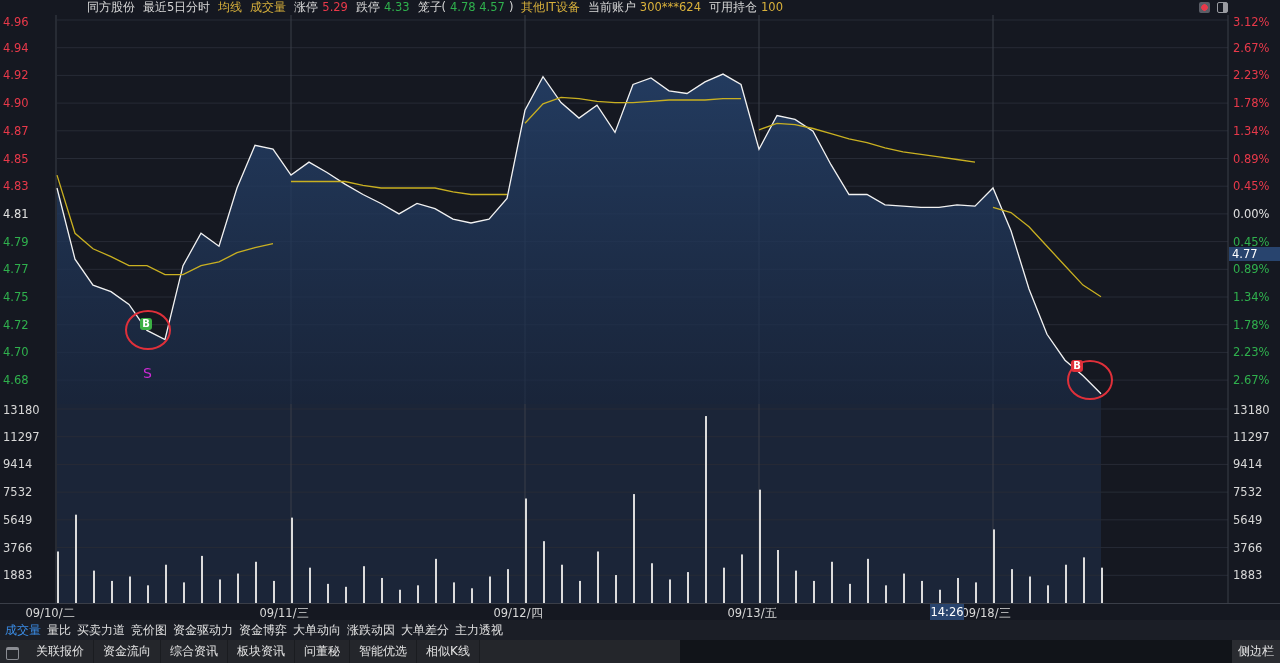 This screenshot has height=663, width=1280. What do you see at coordinates (317, 630) in the screenshot?
I see `indicator-tab: 大单动向` at bounding box center [317, 630].